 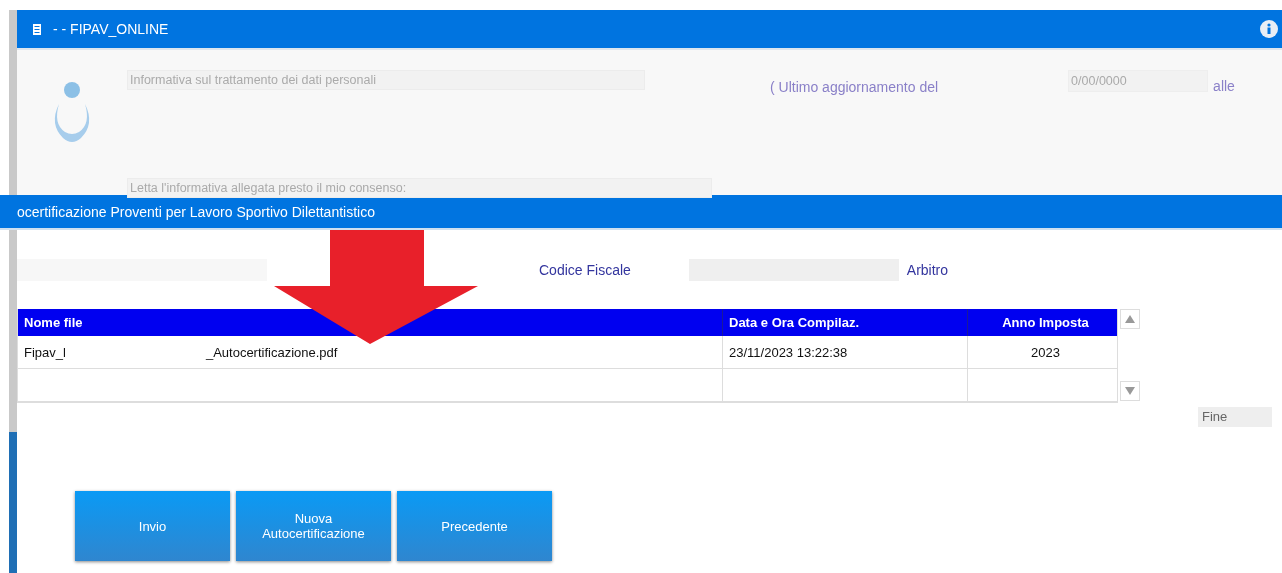 I want to click on up-triangle-icon, so click(x=1130, y=319).